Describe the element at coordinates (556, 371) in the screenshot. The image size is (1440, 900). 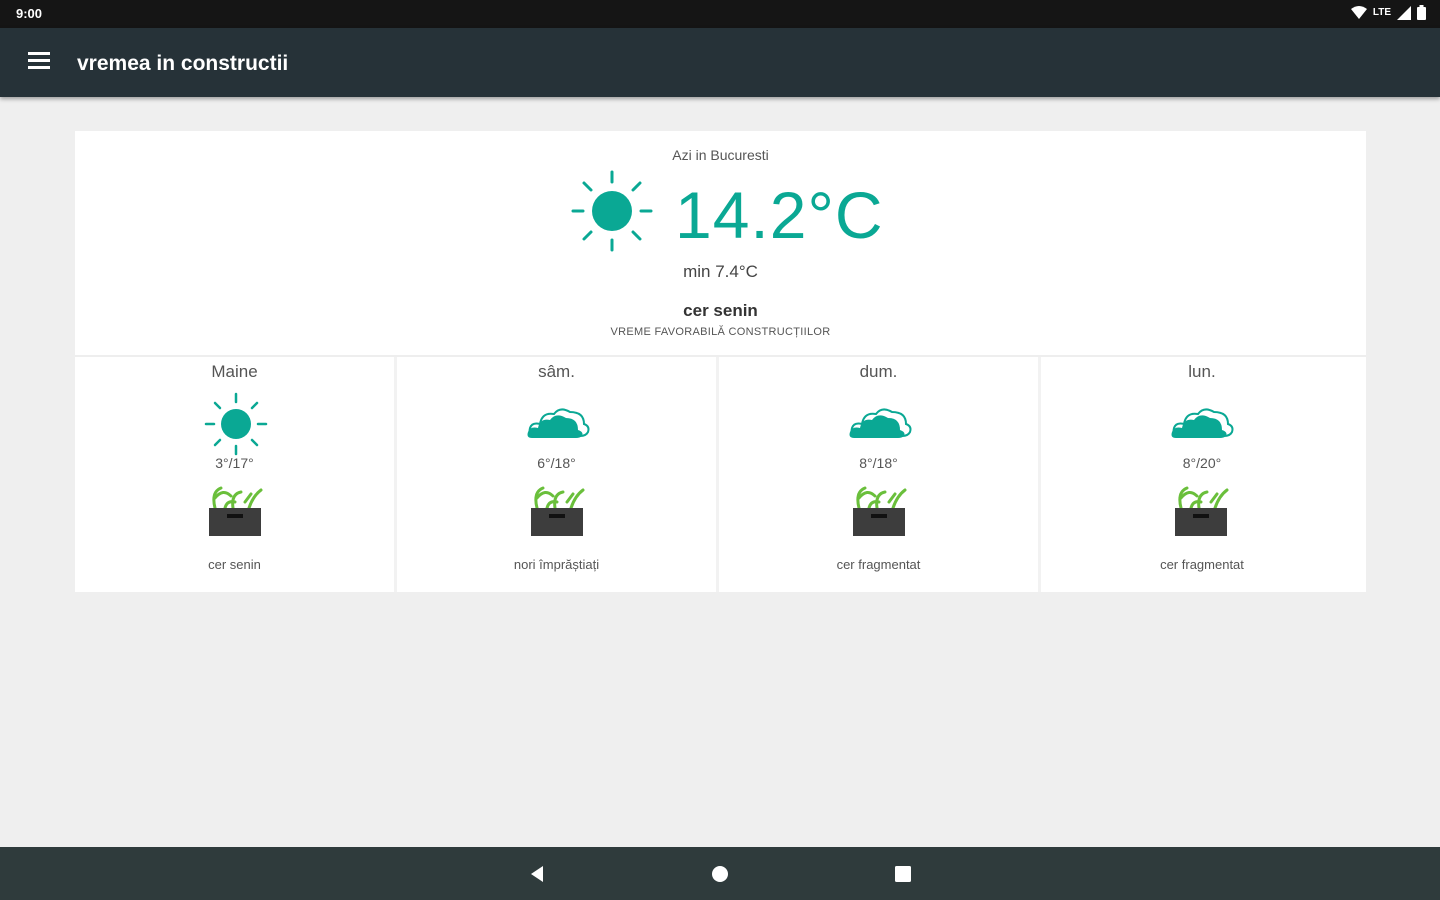
I see `forecast-day-name: sâm.` at that location.